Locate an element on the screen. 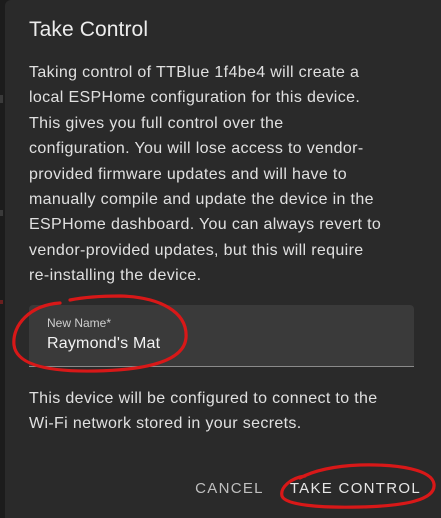 Image resolution: width=441 pixels, height=518 pixels. dialog-actions: CANCEL TAKE CONTROL is located at coordinates (308, 488).